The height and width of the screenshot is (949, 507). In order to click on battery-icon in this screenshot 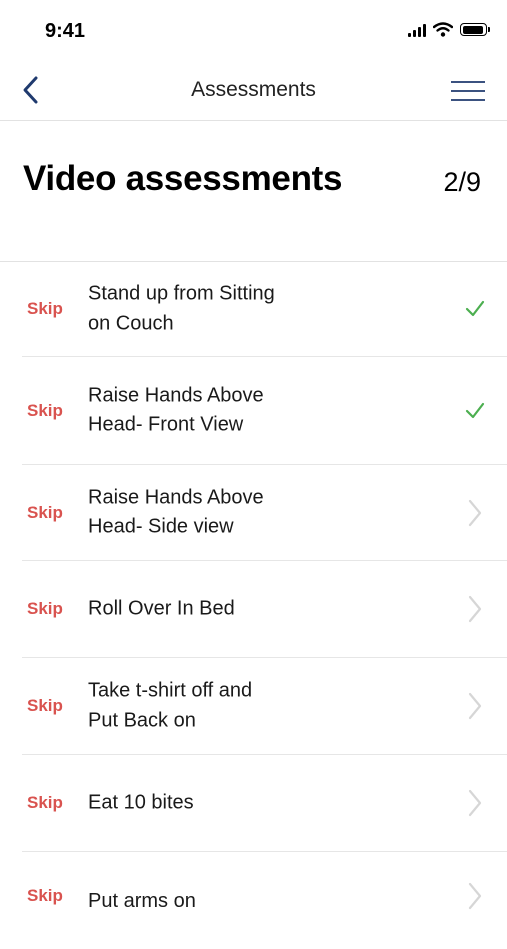, I will do `click(475, 29)`.